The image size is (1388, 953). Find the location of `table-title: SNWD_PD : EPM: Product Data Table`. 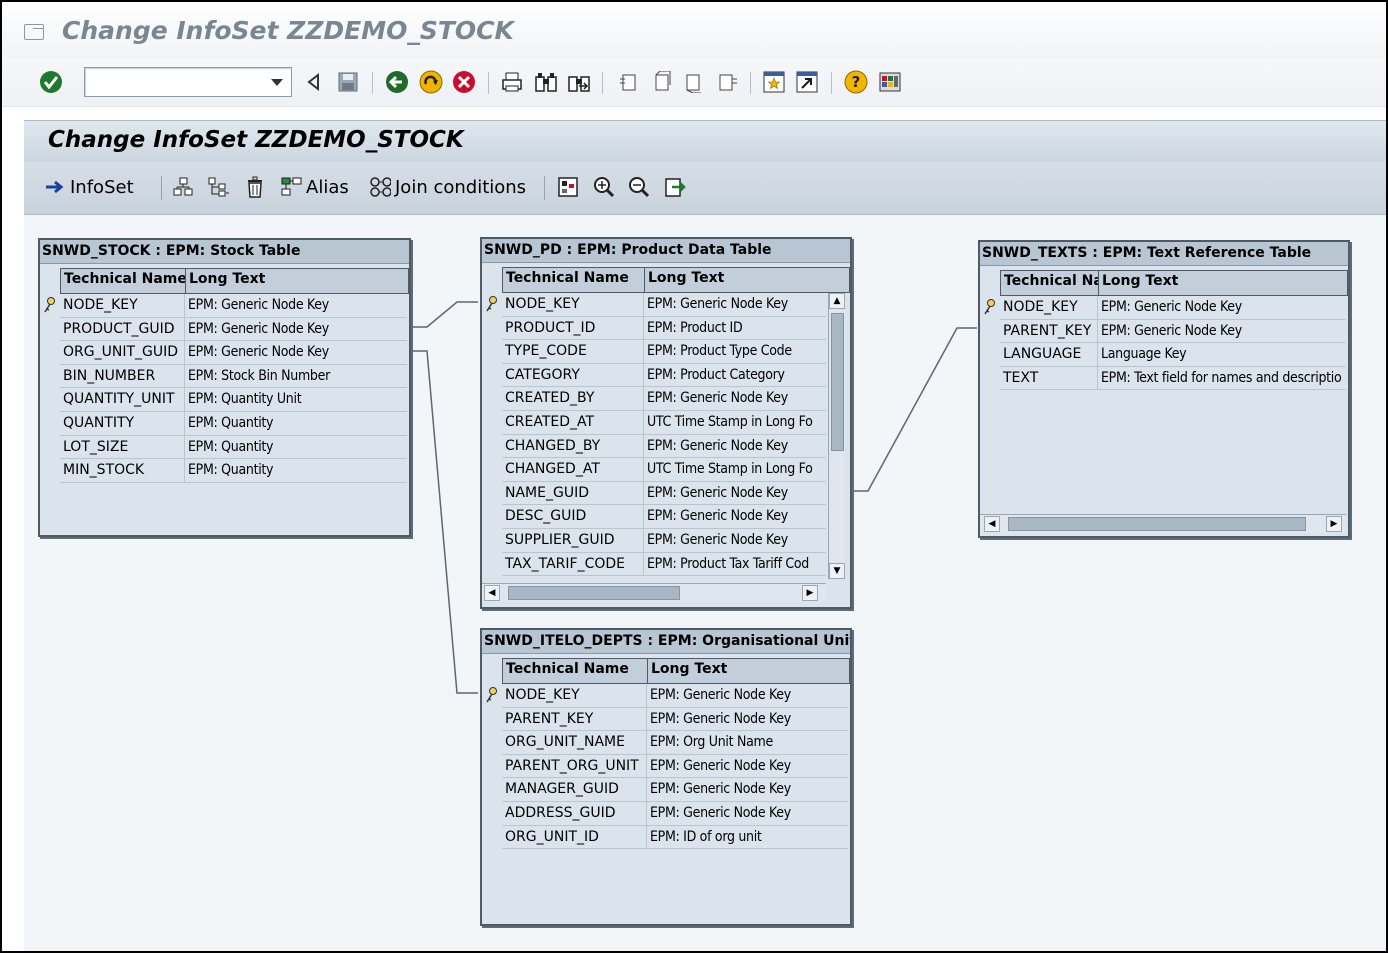

table-title: SNWD_PD : EPM: Product Data Table is located at coordinates (666, 251).